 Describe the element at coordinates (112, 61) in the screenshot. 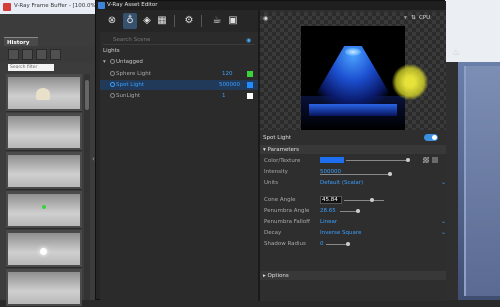

I see `tag-icon` at that location.